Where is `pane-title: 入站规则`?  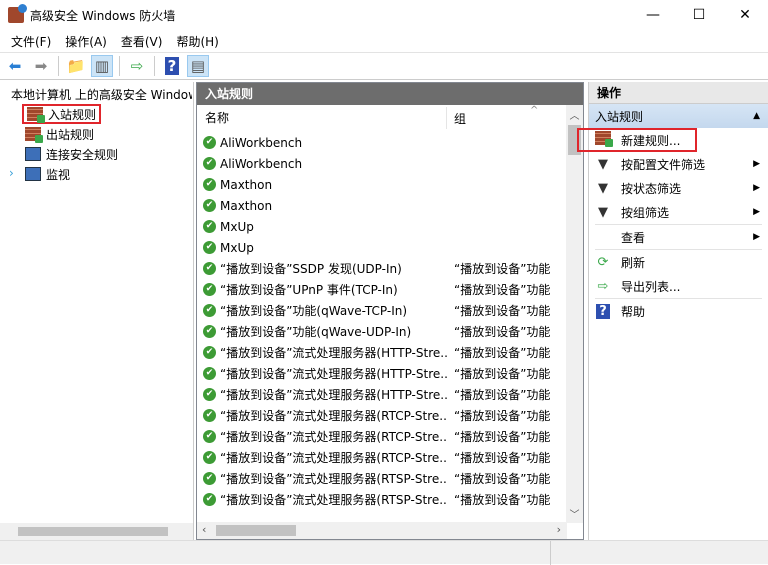 pane-title: 入站规则 is located at coordinates (390, 94).